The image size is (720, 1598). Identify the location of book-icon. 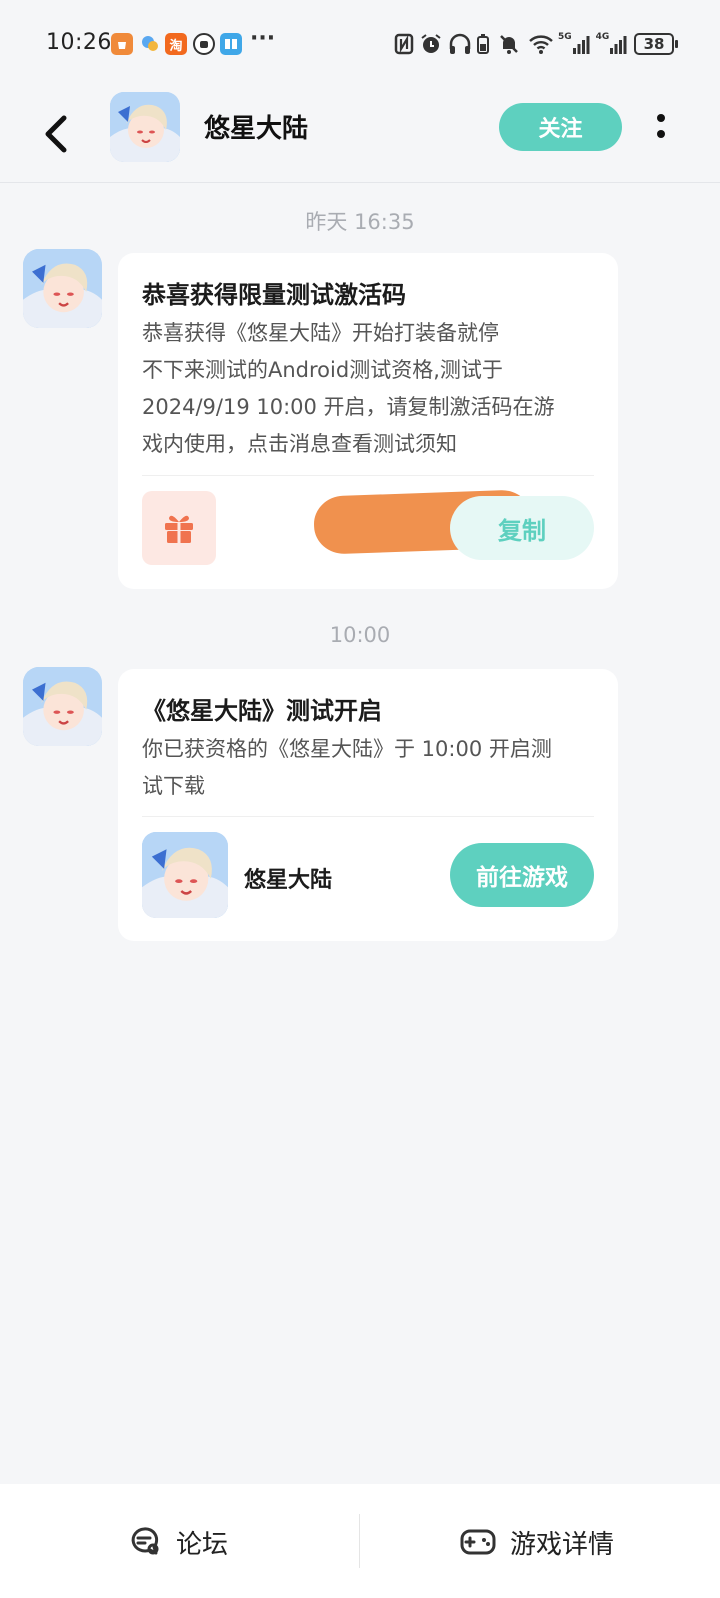
(231, 44).